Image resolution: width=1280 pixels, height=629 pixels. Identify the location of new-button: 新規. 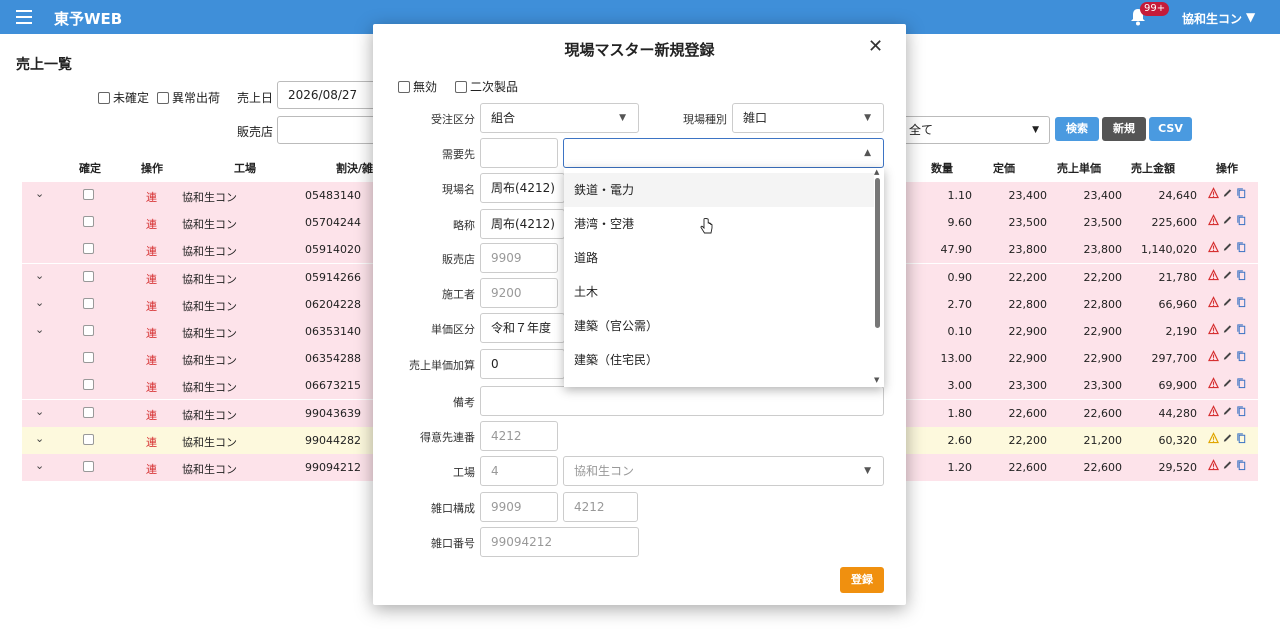
(1124, 129).